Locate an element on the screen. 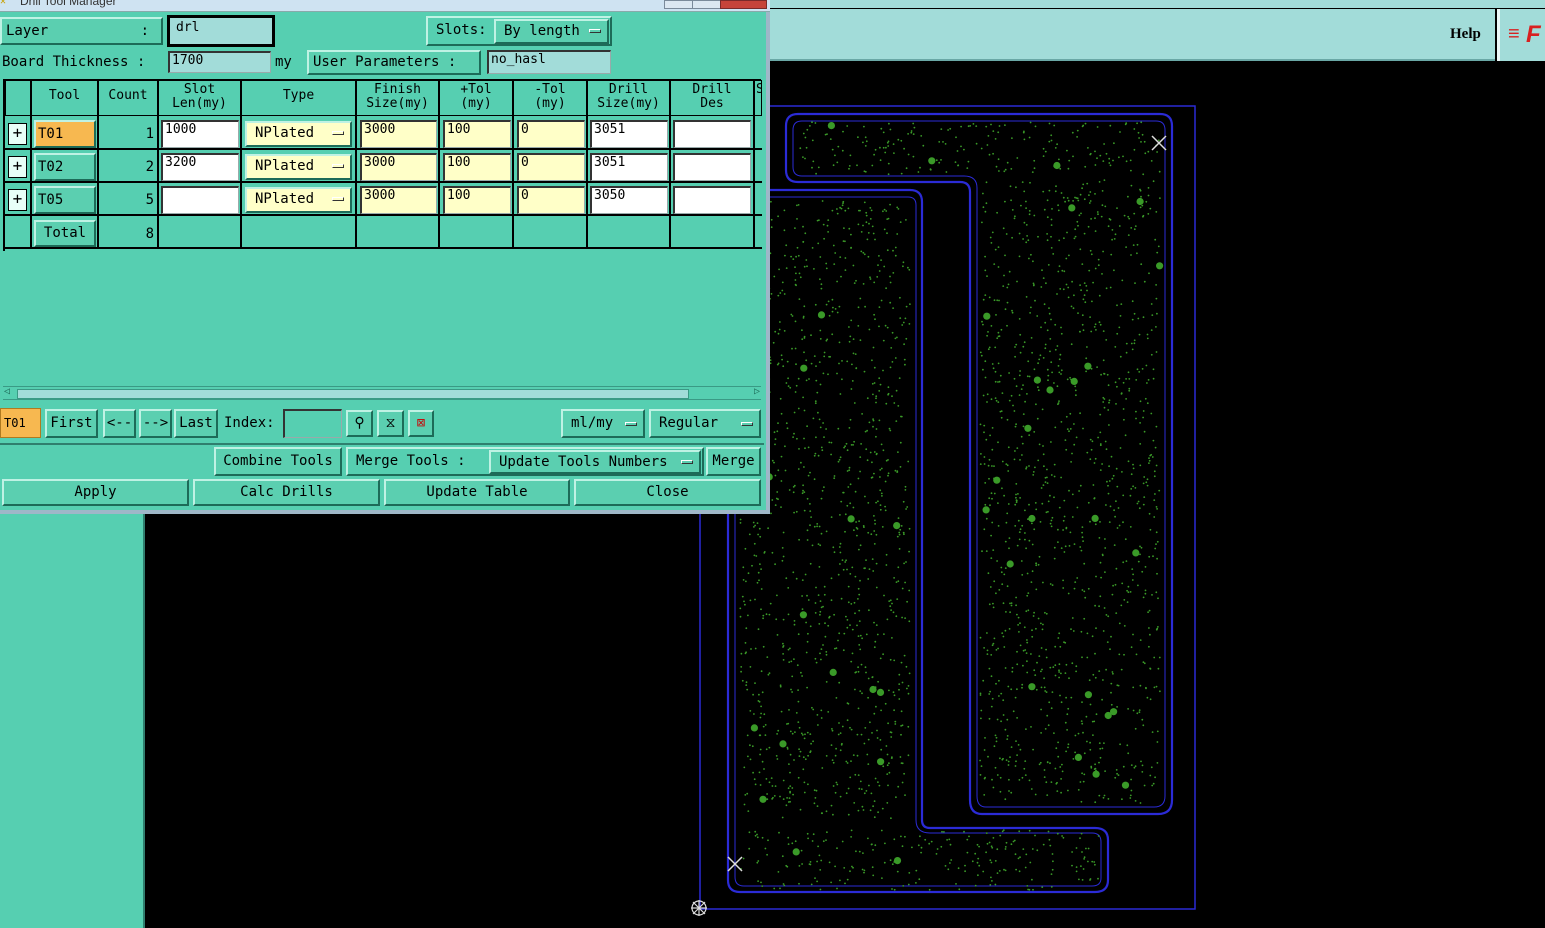  header-minus-tol: -Tol (my) is located at coordinates (550, 98).